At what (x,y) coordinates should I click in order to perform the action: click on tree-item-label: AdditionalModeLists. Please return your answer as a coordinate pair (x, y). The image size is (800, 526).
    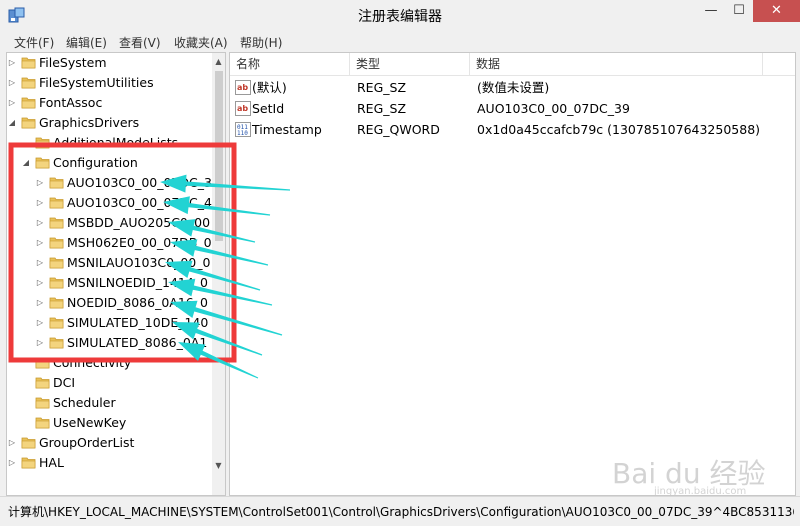
    Looking at the image, I should click on (116, 142).